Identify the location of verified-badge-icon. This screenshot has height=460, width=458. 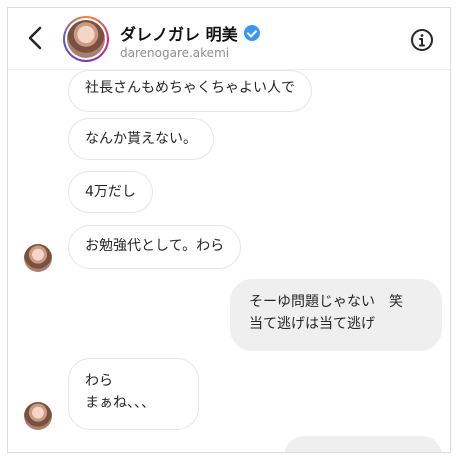
(251, 33).